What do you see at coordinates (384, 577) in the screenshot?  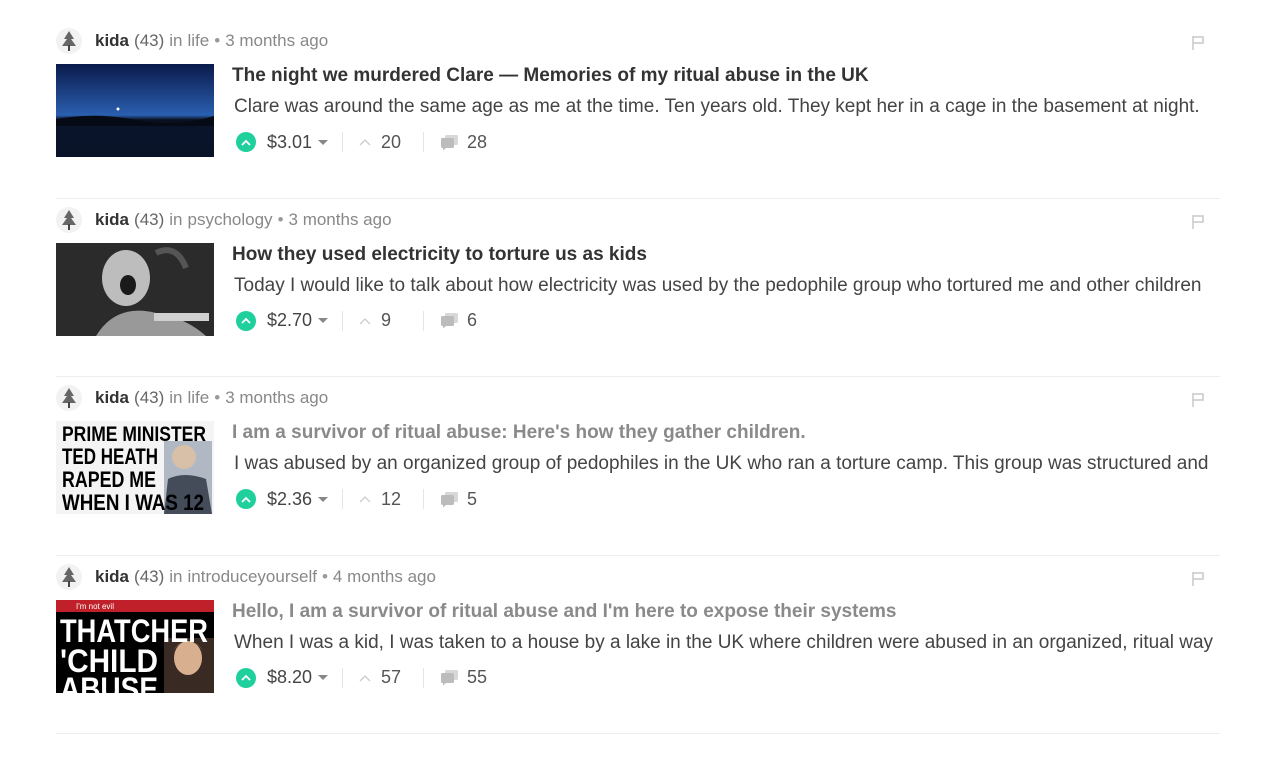 I see `post-timestamp: 4 months ago` at bounding box center [384, 577].